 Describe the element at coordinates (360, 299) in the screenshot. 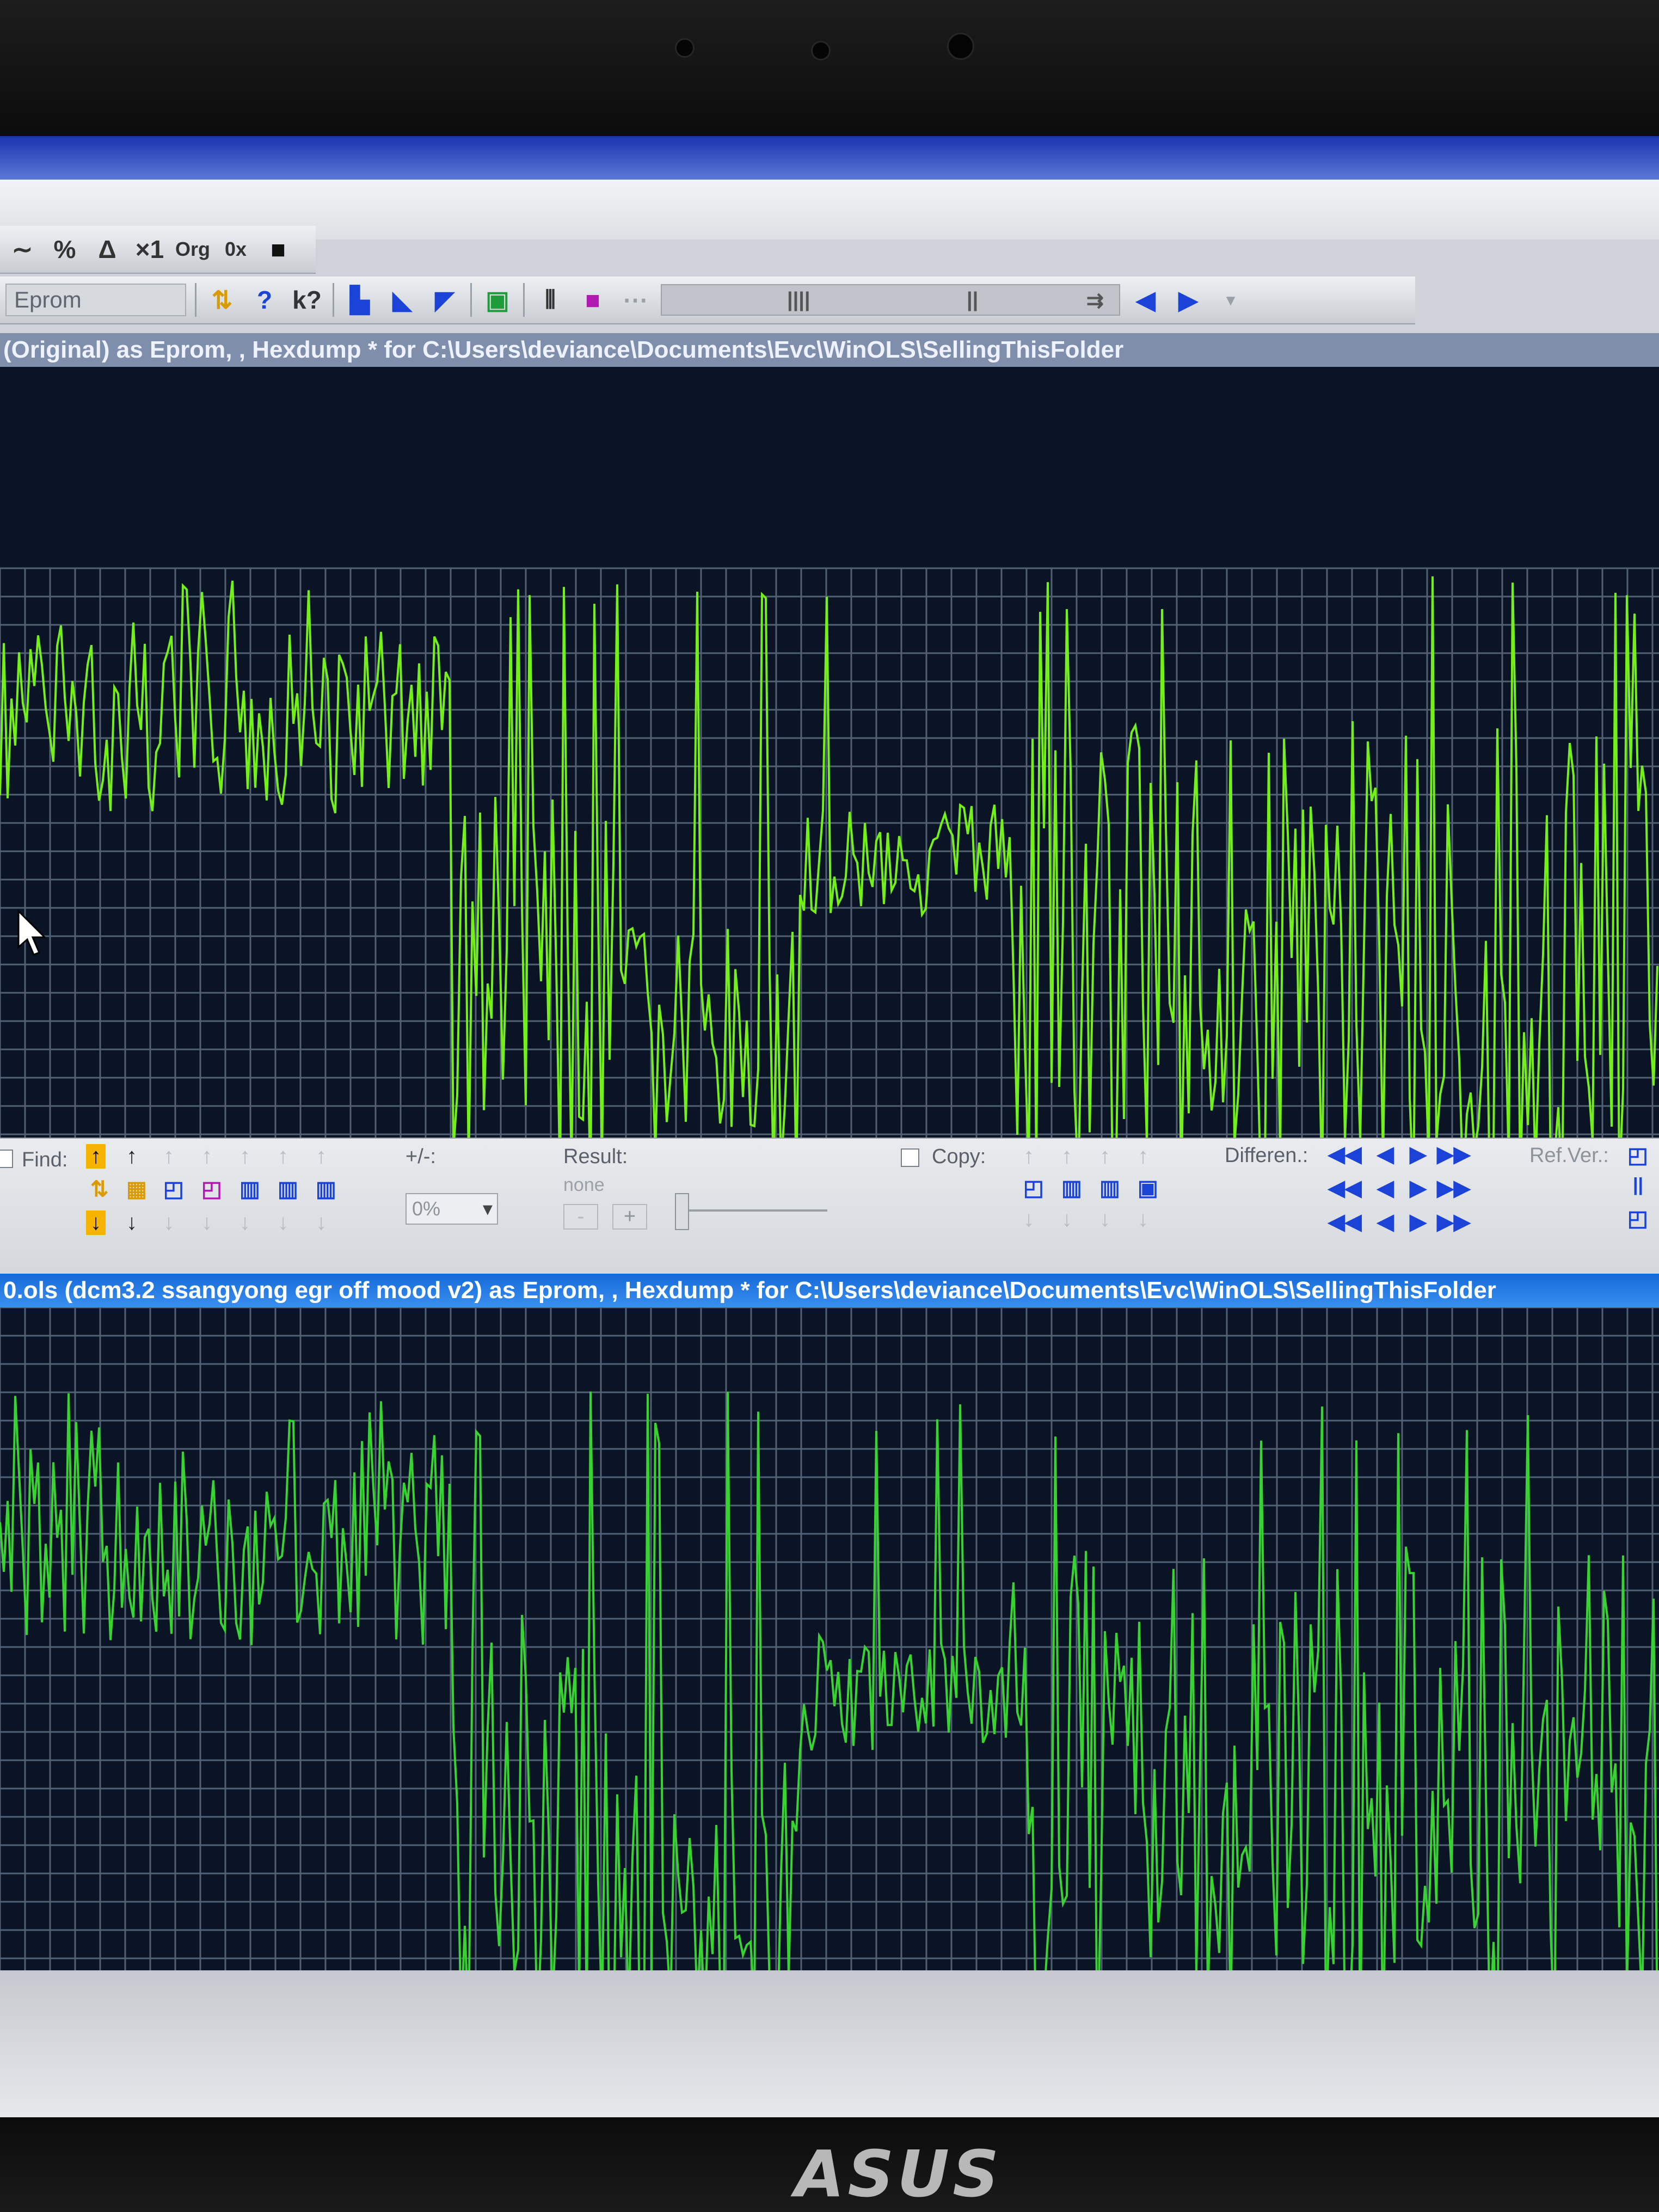

I see `chart-bars-icon: ▙` at that location.